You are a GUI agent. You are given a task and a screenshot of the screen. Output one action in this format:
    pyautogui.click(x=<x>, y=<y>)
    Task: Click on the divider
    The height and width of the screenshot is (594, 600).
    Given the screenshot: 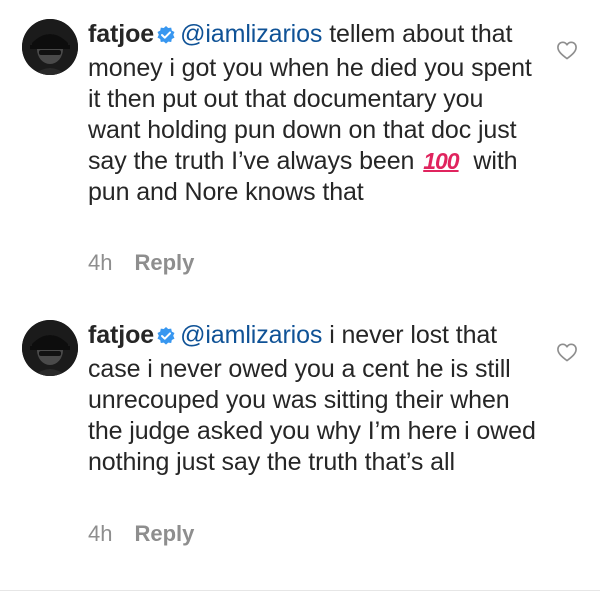 What is the action you would take?
    pyautogui.click(x=300, y=590)
    